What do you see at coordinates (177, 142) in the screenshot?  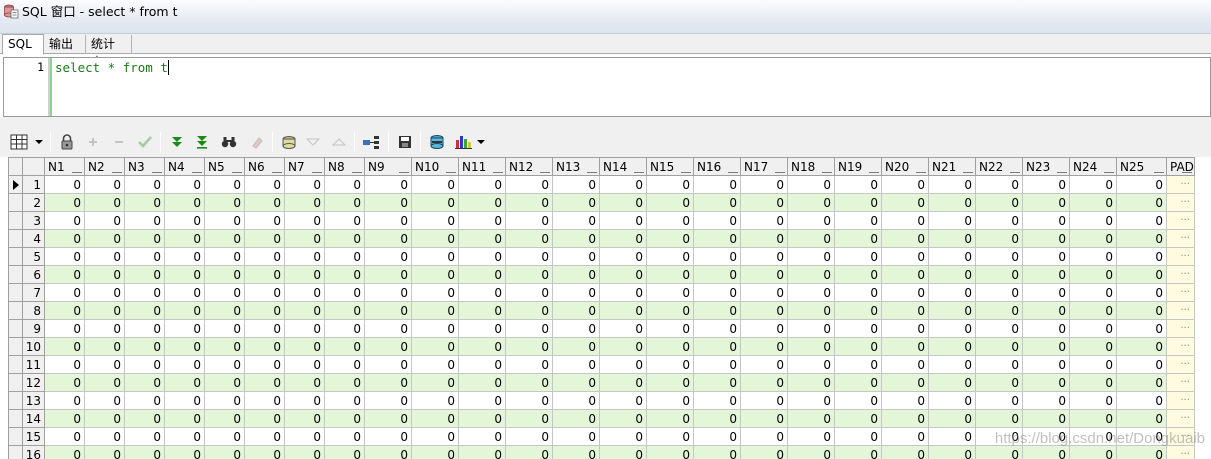 I see `fetch-next-page-icon` at bounding box center [177, 142].